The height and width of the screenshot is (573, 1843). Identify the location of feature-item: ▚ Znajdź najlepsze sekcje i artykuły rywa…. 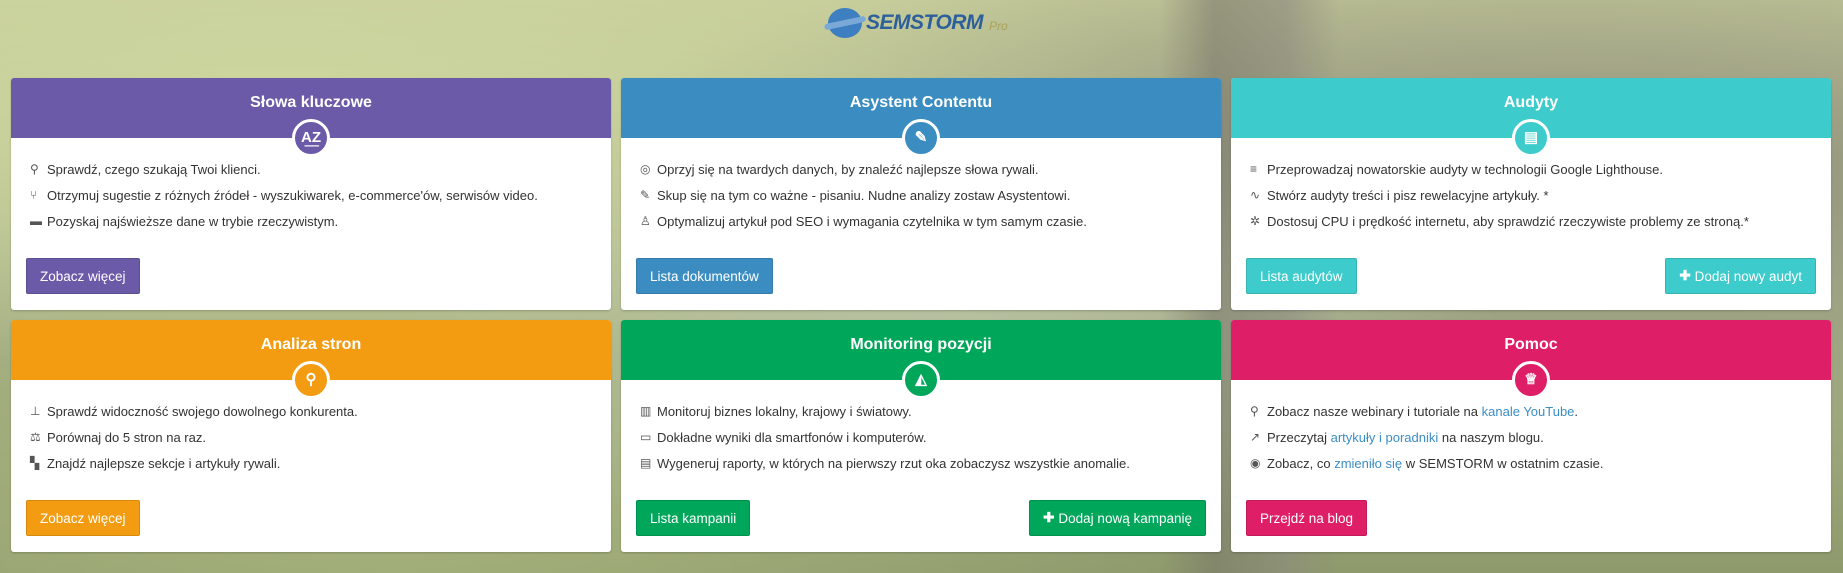
(155, 463).